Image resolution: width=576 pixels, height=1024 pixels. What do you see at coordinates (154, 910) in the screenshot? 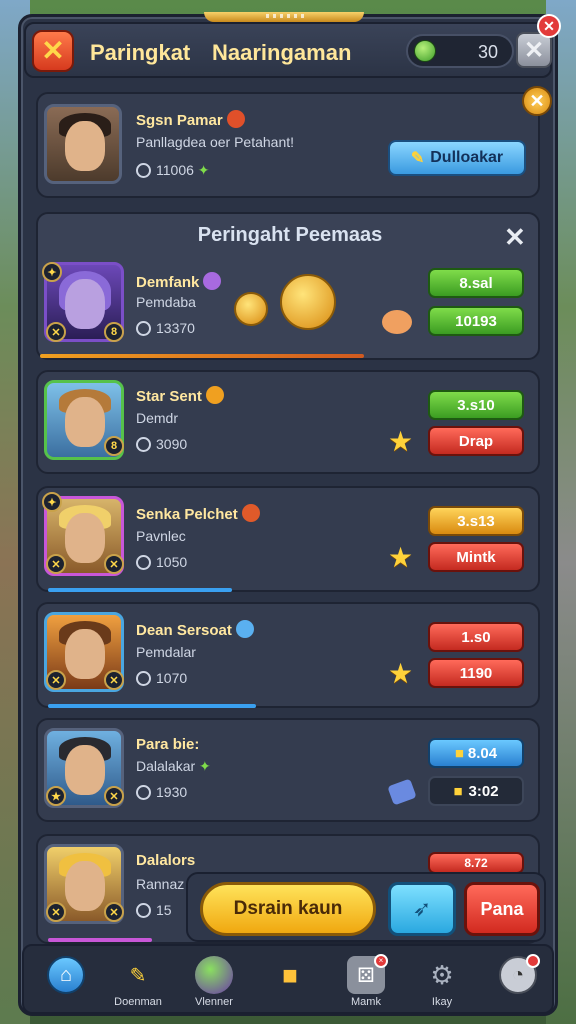
I see `player-score: 15` at bounding box center [154, 910].